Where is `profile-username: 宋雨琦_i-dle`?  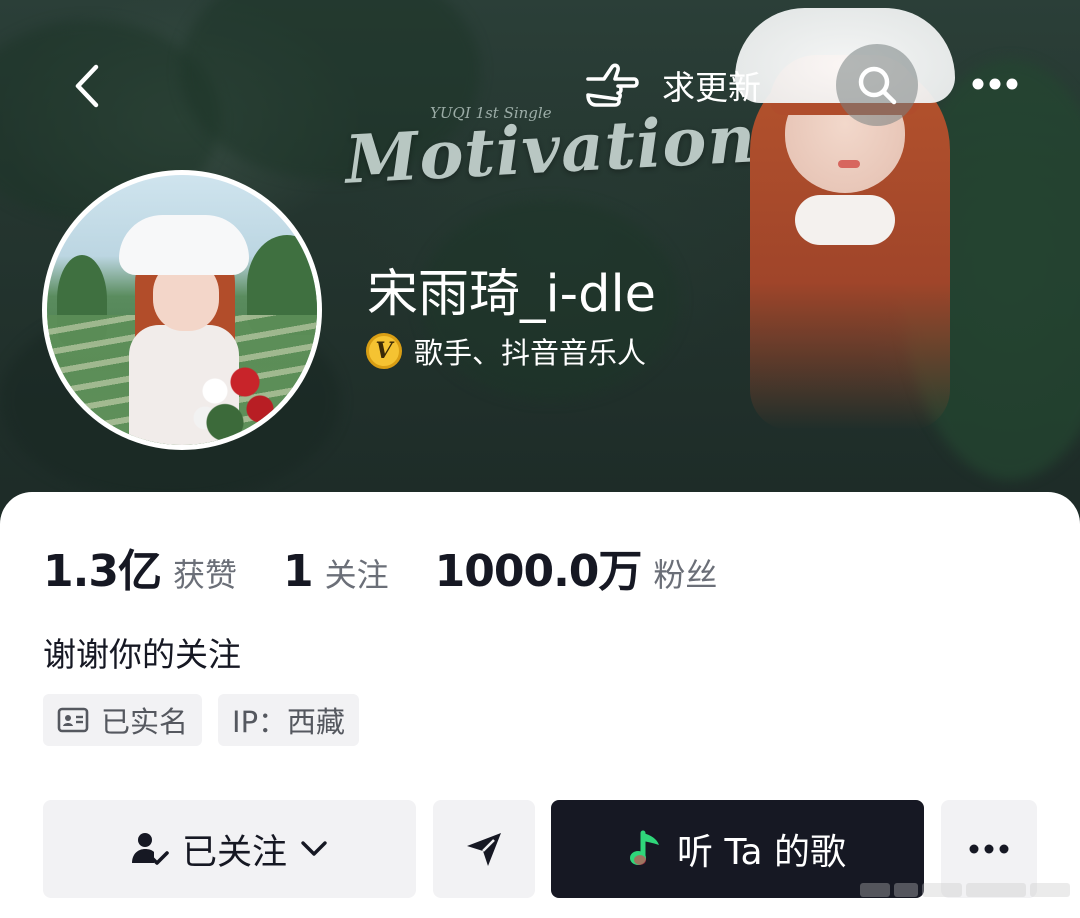
profile-username: 宋雨琦_i-dle is located at coordinates (511, 294).